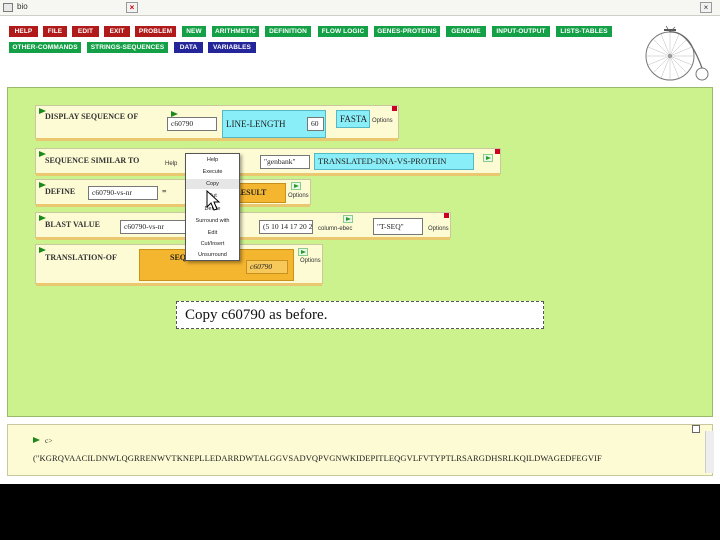 This screenshot has height=540, width=720. What do you see at coordinates (23, 31) in the screenshot?
I see `menu-help: HELP` at bounding box center [23, 31].